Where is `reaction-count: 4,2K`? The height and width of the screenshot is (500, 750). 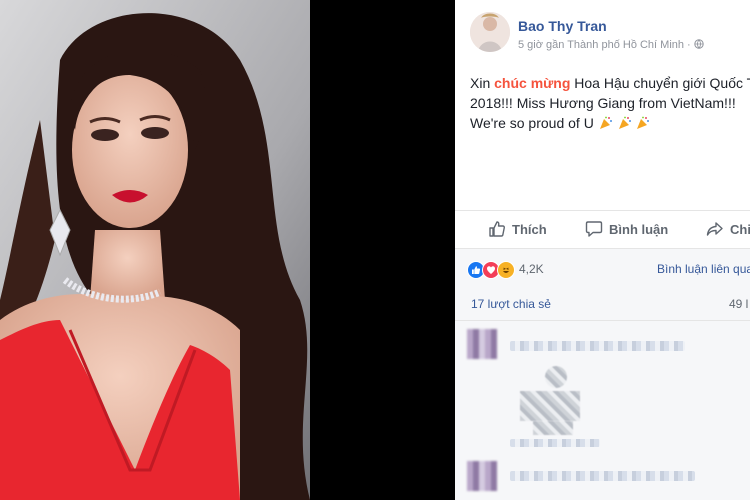
reaction-count: 4,2K is located at coordinates (531, 269).